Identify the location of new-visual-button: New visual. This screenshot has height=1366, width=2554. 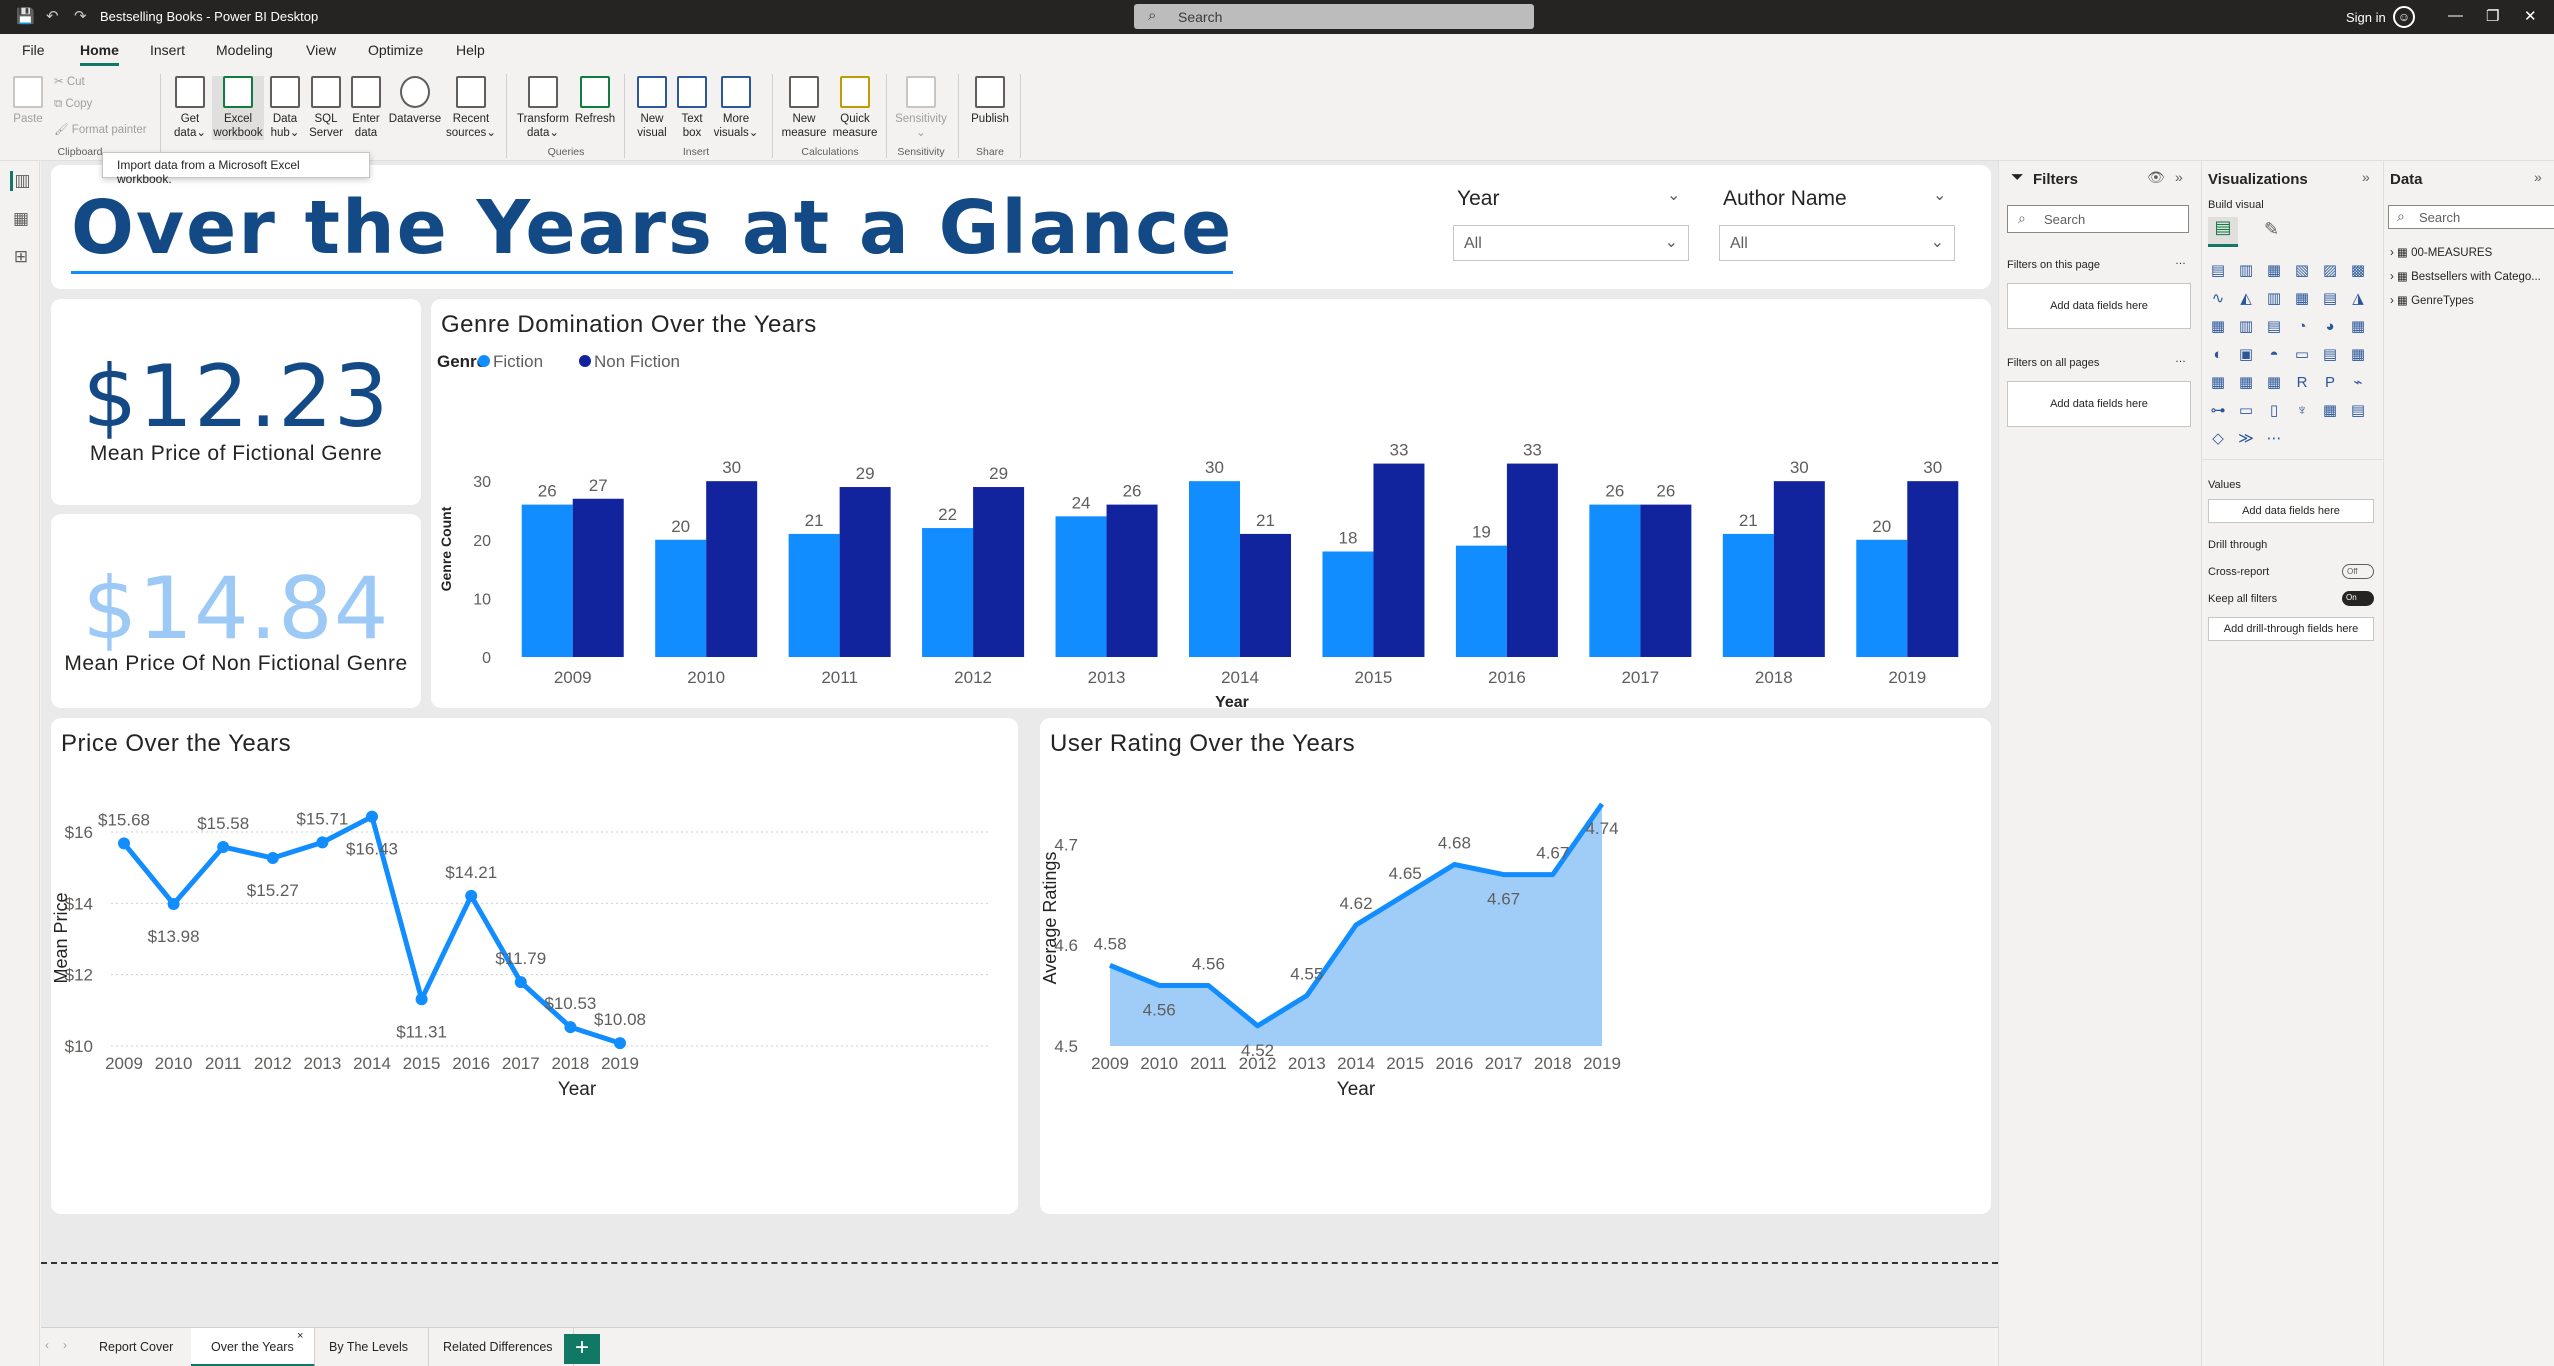
(652, 108).